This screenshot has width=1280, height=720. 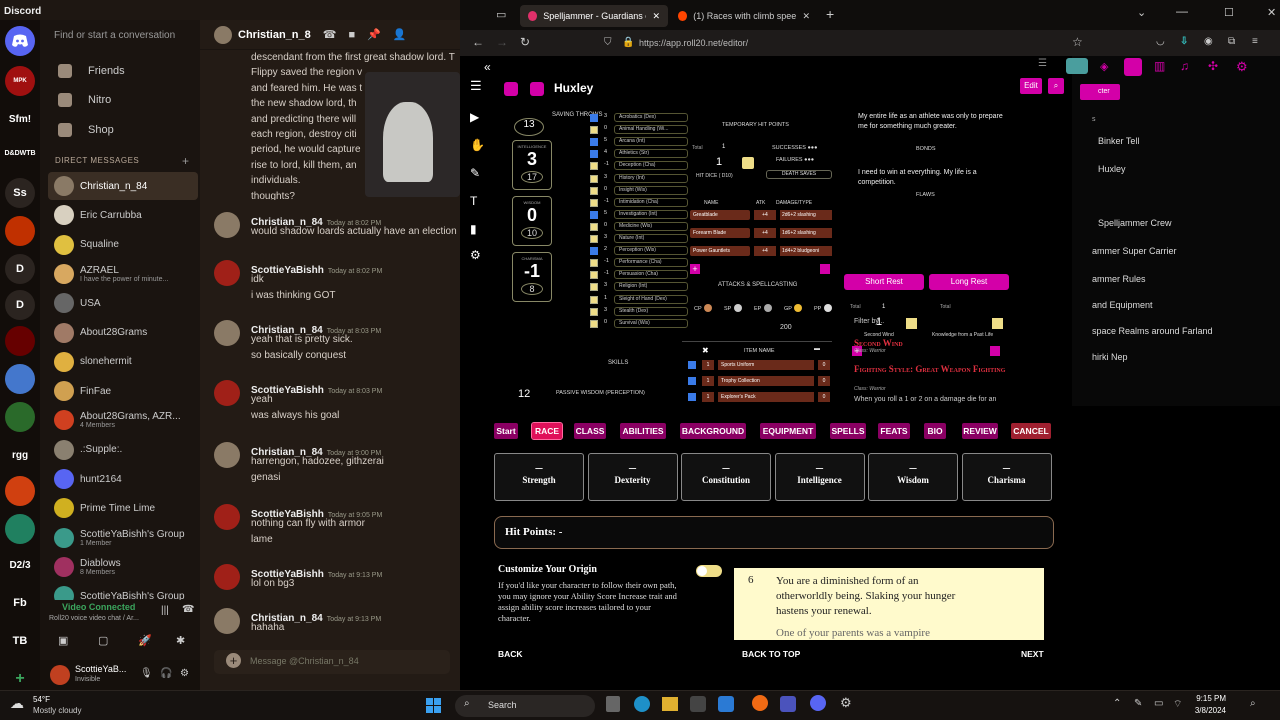 What do you see at coordinates (433, 705) in the screenshot?
I see `windows-start-icon` at bounding box center [433, 705].